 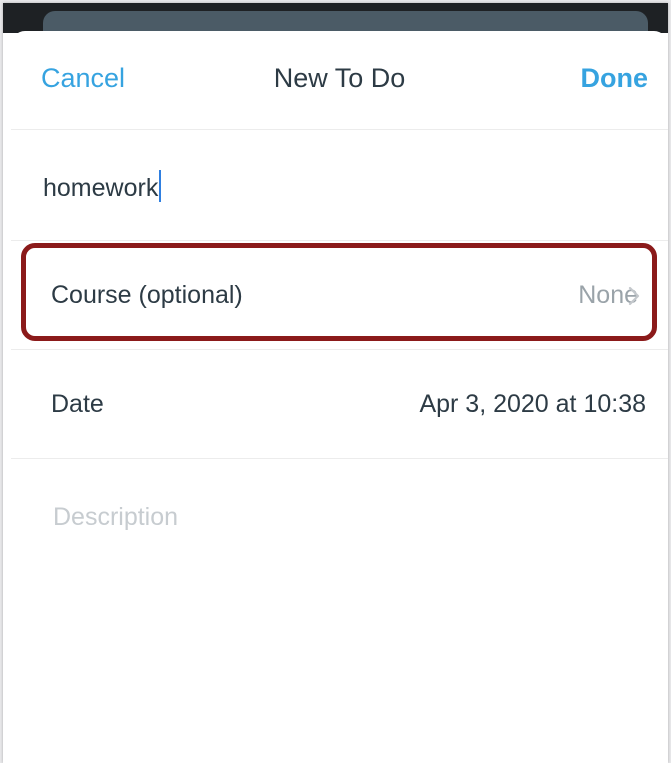 I want to click on todo-title-input: homework, so click(x=102, y=186).